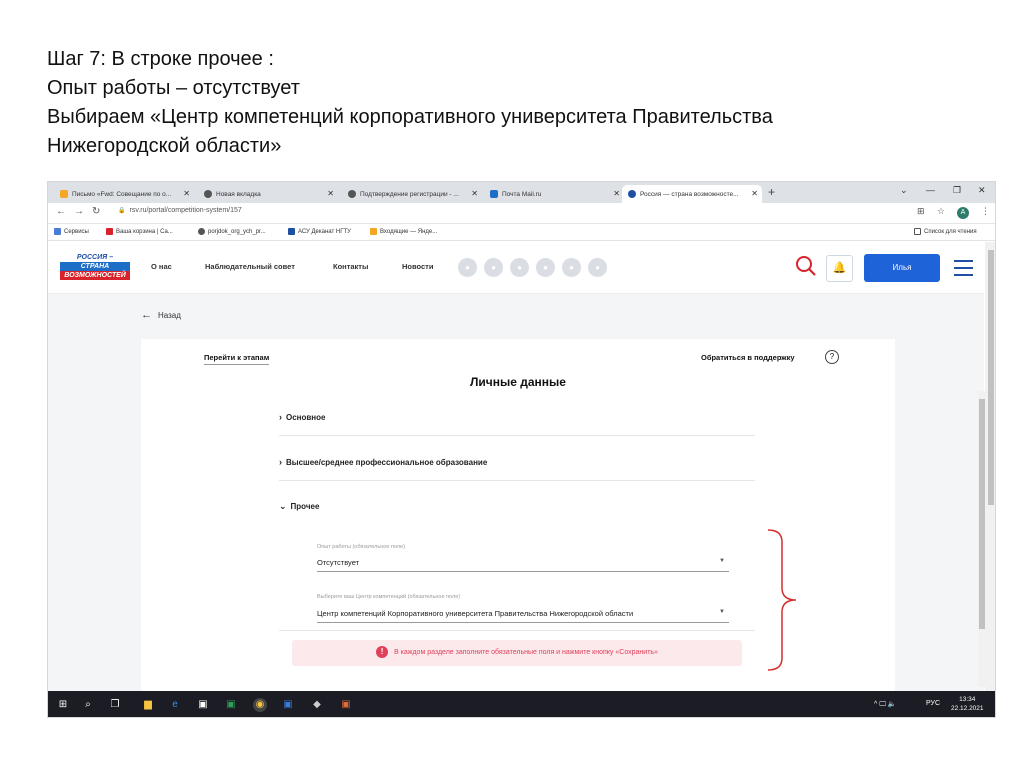  What do you see at coordinates (268, 194) in the screenshot?
I see `tab-new: Новая вкладка ✕` at bounding box center [268, 194].